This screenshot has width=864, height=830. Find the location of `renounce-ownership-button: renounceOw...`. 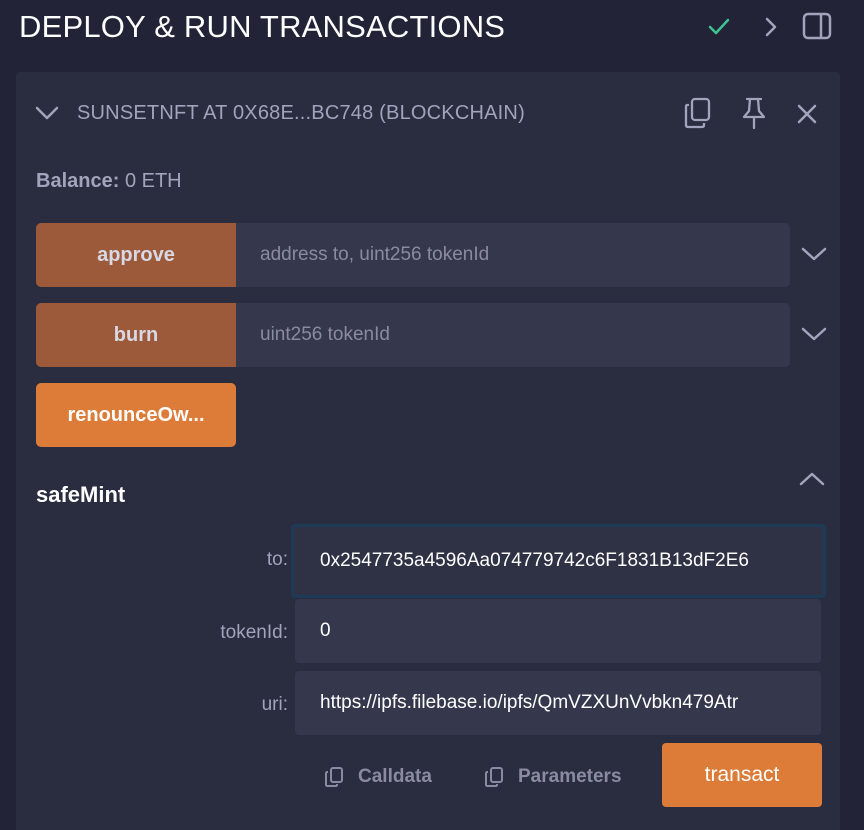

renounce-ownership-button: renounceOw... is located at coordinates (136, 415).